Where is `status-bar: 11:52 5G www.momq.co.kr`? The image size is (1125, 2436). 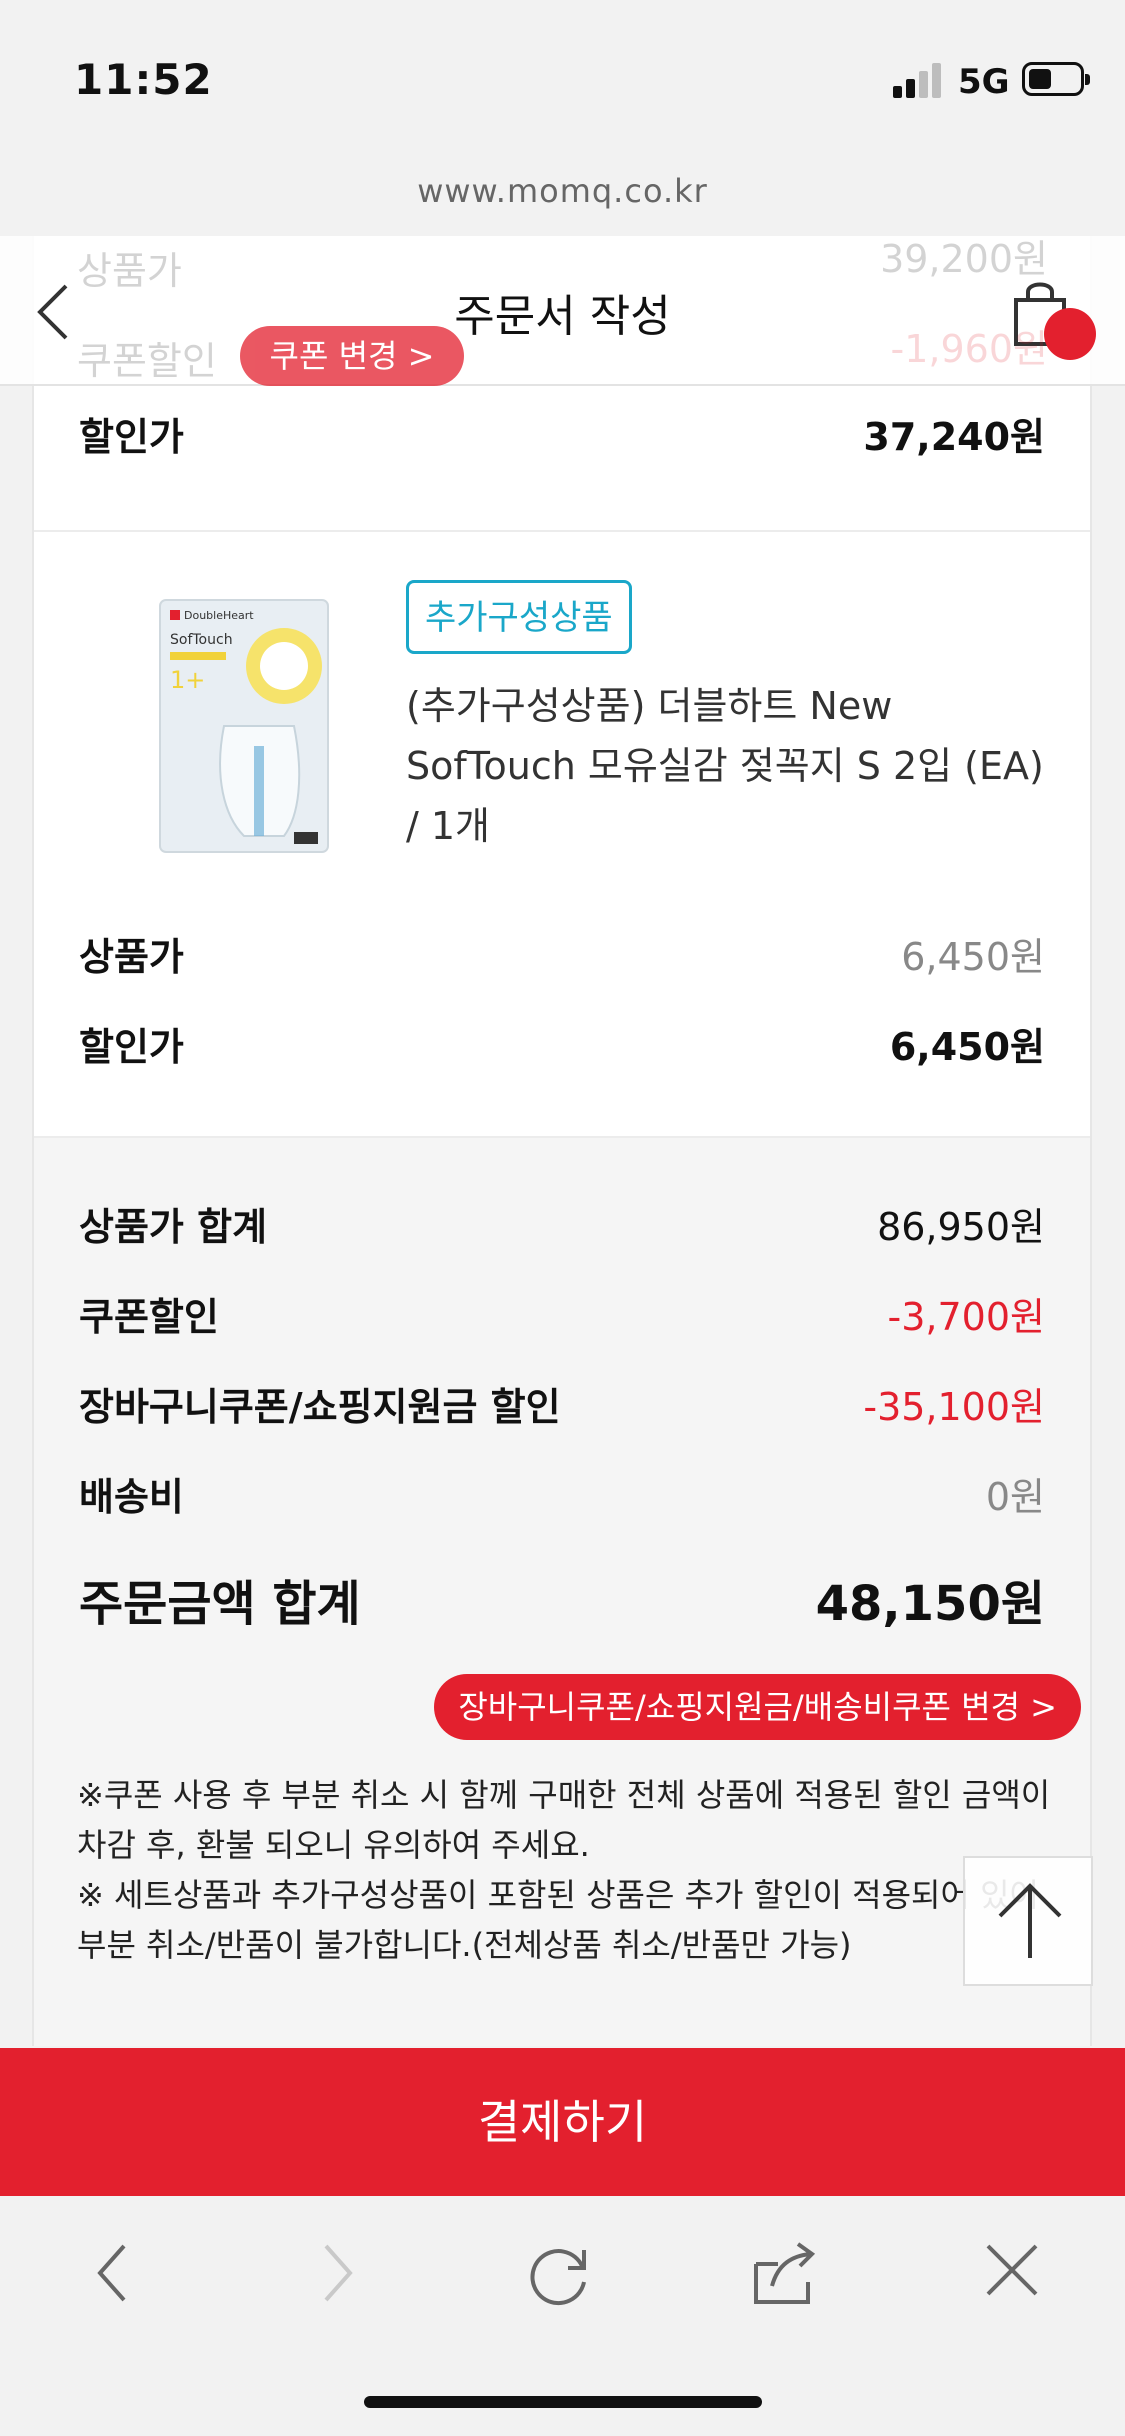 status-bar: 11:52 5G www.momq.co.kr is located at coordinates (562, 105).